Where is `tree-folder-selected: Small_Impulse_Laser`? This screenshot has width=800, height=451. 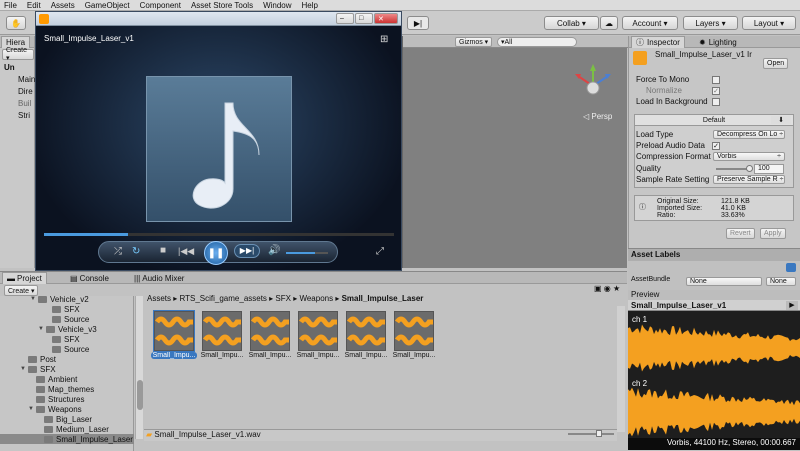 tree-folder-selected: Small_Impulse_Laser is located at coordinates (67, 439).